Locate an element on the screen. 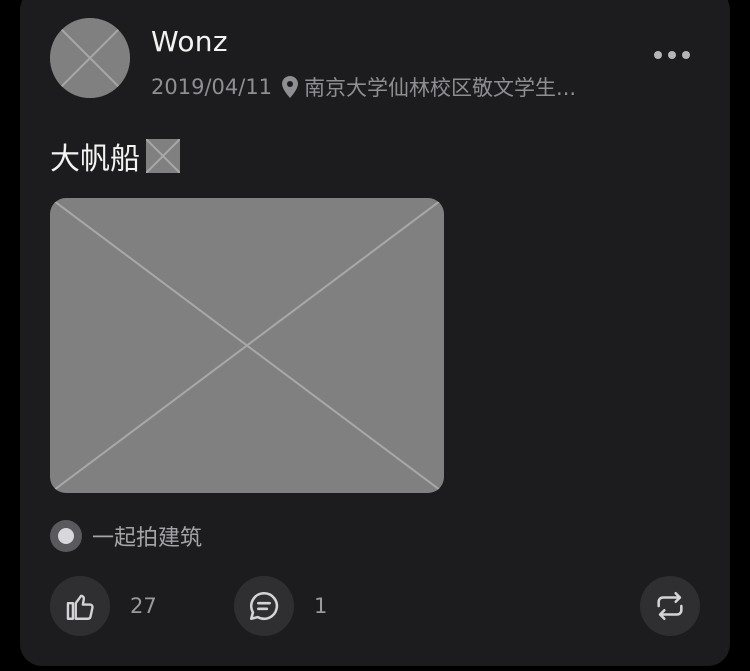  topic-tag: 一起拍建筑 is located at coordinates (126, 536).